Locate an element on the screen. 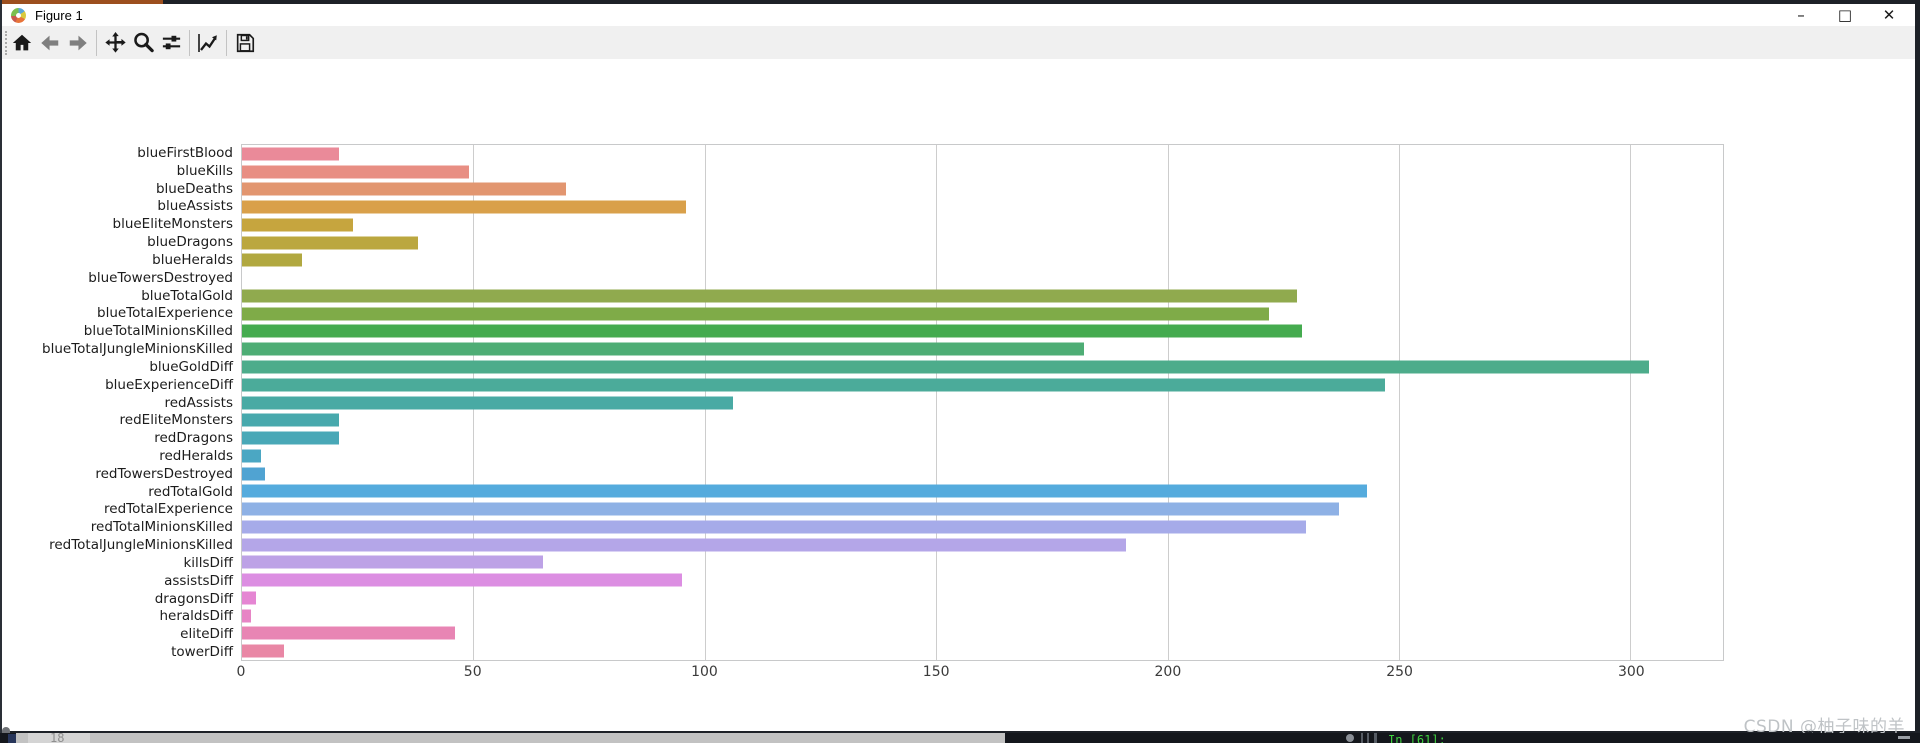 The image size is (1920, 743). editor-glyph is located at coordinates (12, 738).